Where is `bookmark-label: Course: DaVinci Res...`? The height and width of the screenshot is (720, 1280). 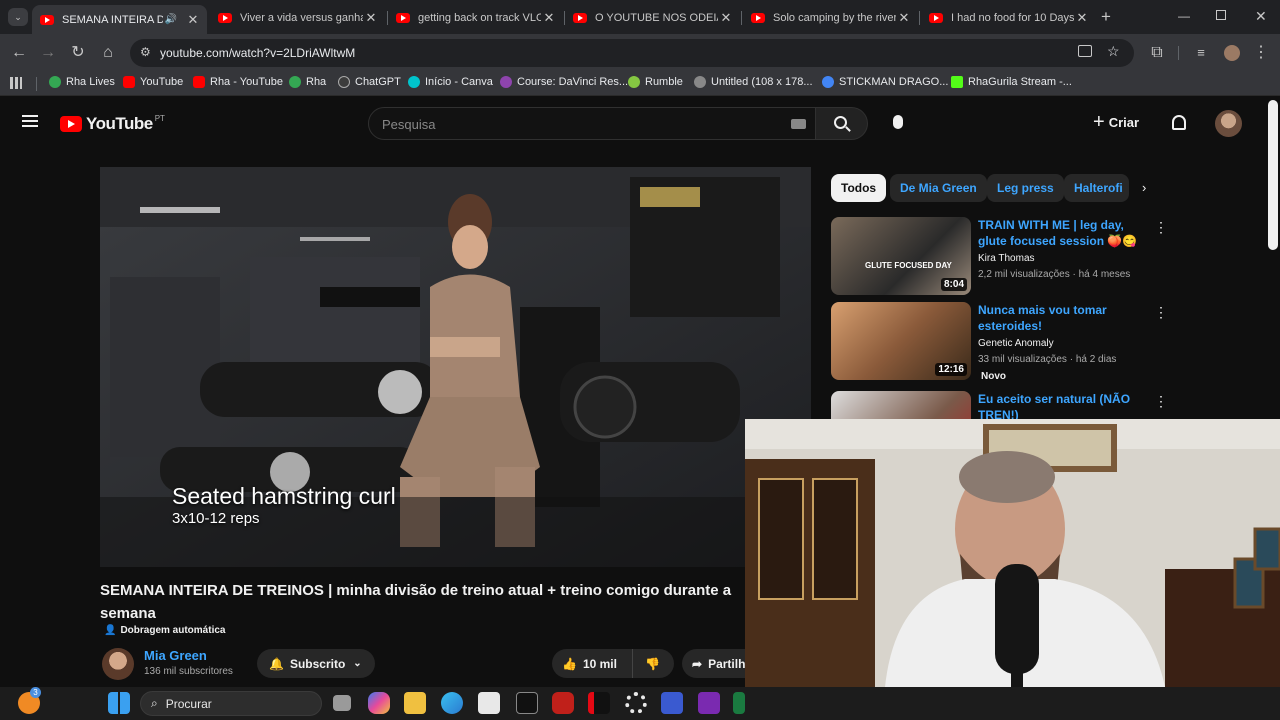 bookmark-label: Course: DaVinci Res... is located at coordinates (573, 82).